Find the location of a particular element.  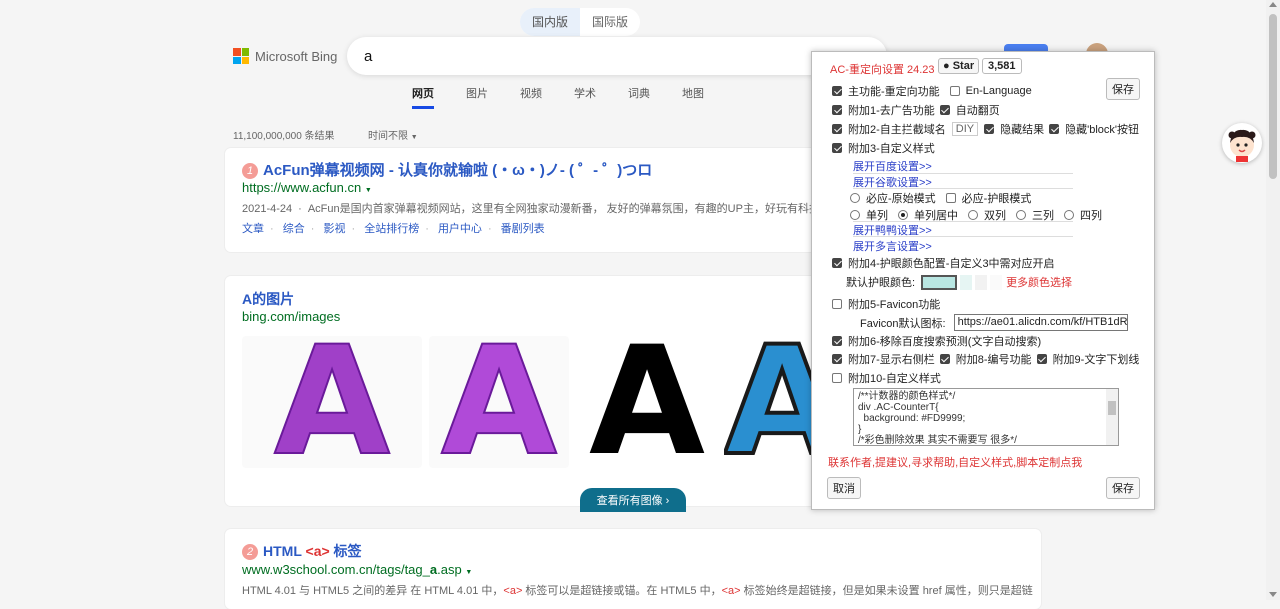

textarea-scrollbar is located at coordinates (1112, 417).